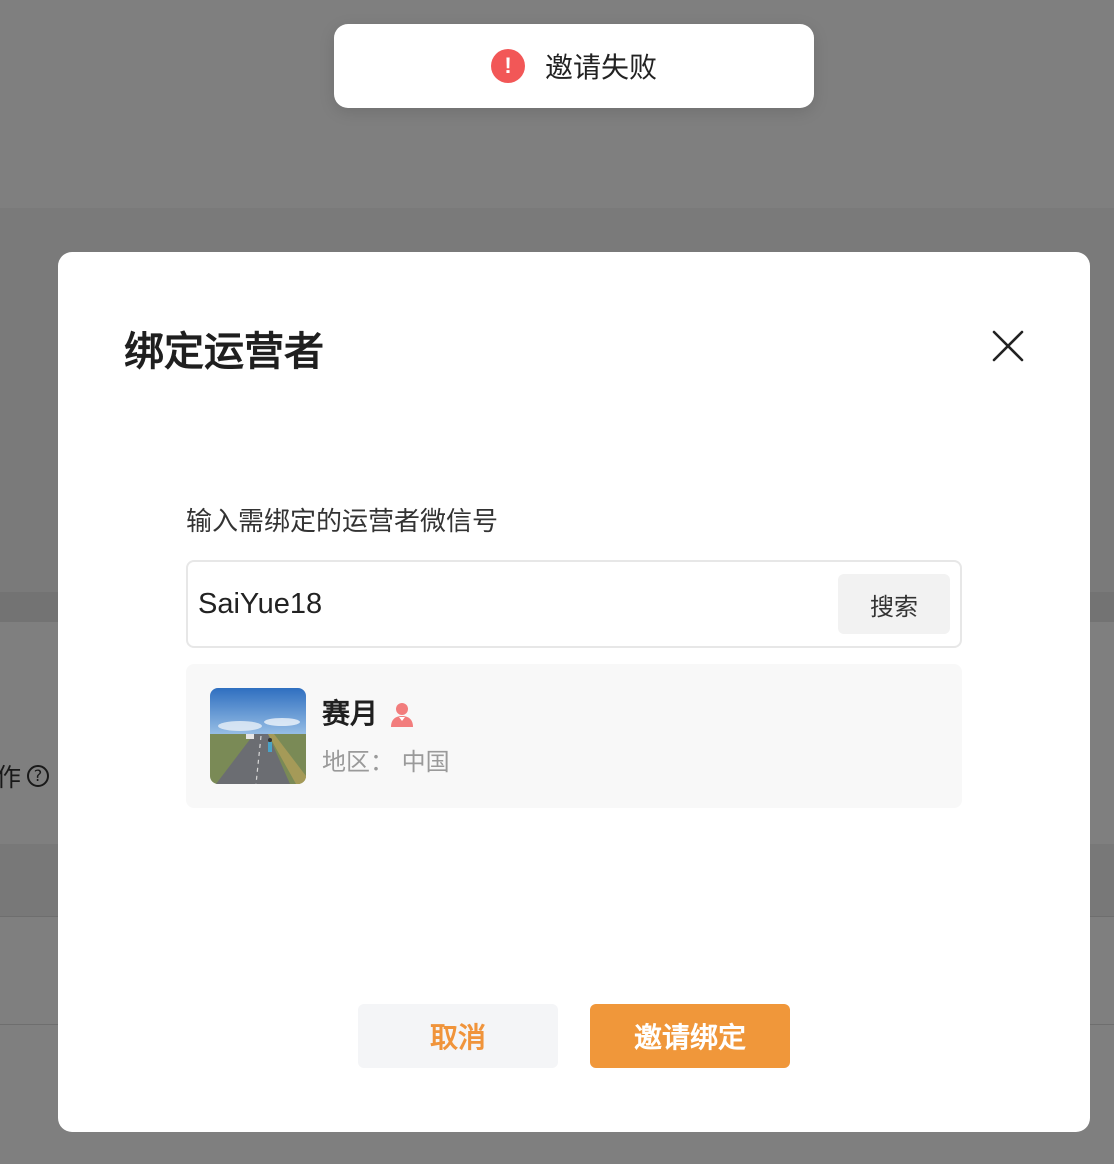  I want to click on invite-bind-button: 邀请绑定, so click(690, 1036).